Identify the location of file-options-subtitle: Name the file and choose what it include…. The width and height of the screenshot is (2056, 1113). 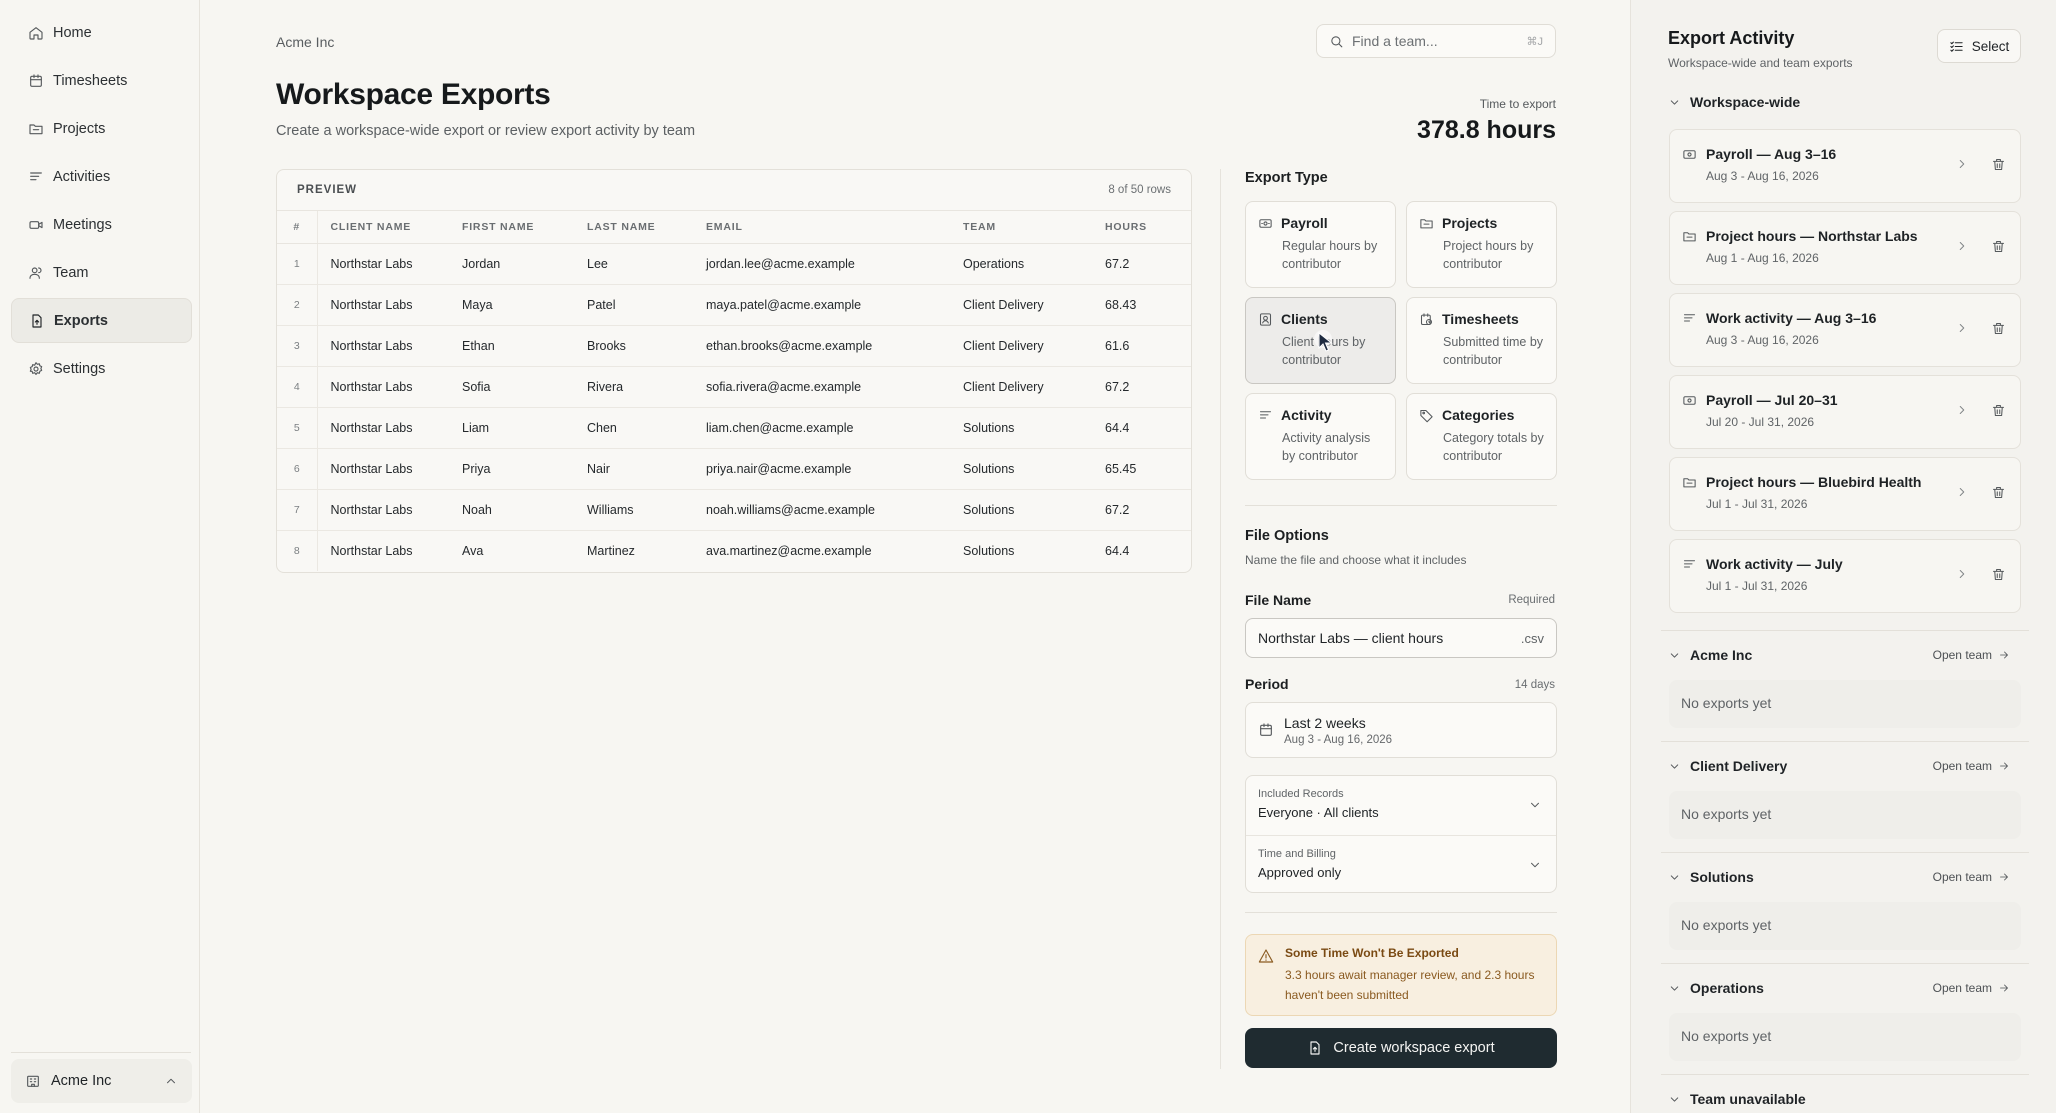
(1356, 560).